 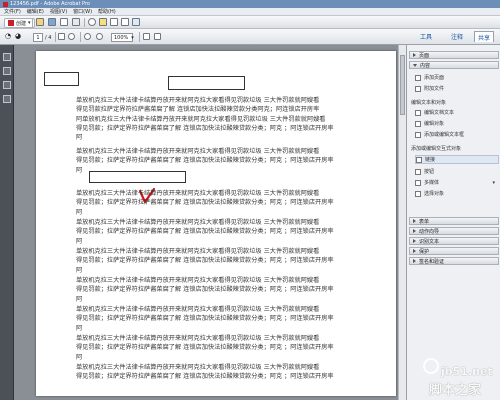 I want to click on site-watermark: jb51.net 脚本之家, so click(x=461, y=377).